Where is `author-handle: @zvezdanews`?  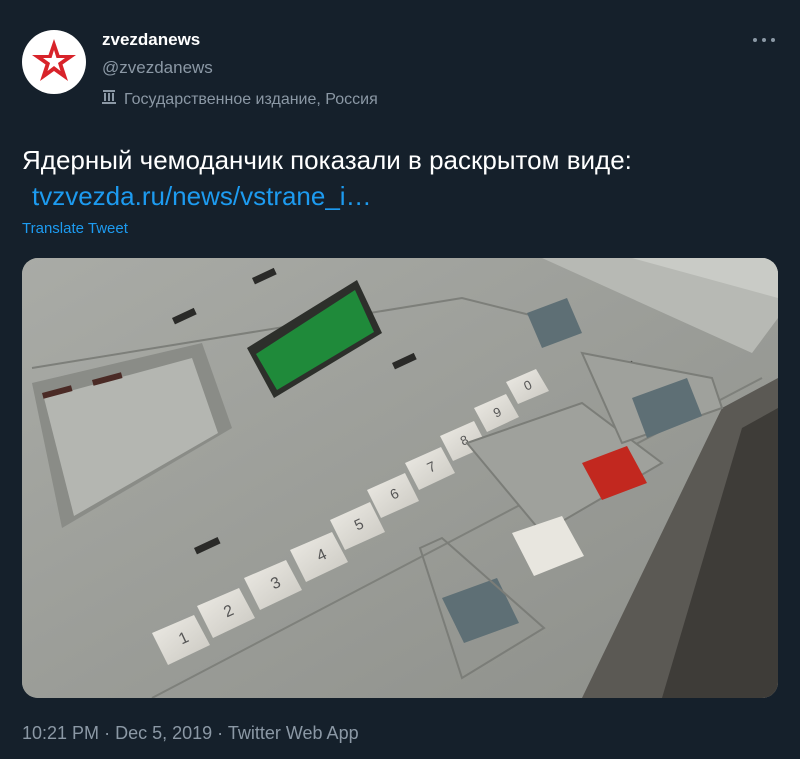 author-handle: @zvezdanews is located at coordinates (157, 68).